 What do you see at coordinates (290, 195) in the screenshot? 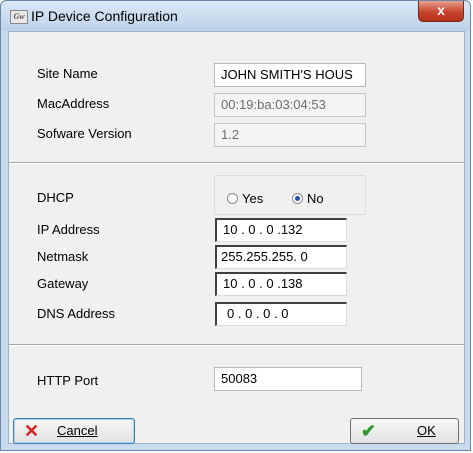
I see `dhcp-radio-group: Yes No` at bounding box center [290, 195].